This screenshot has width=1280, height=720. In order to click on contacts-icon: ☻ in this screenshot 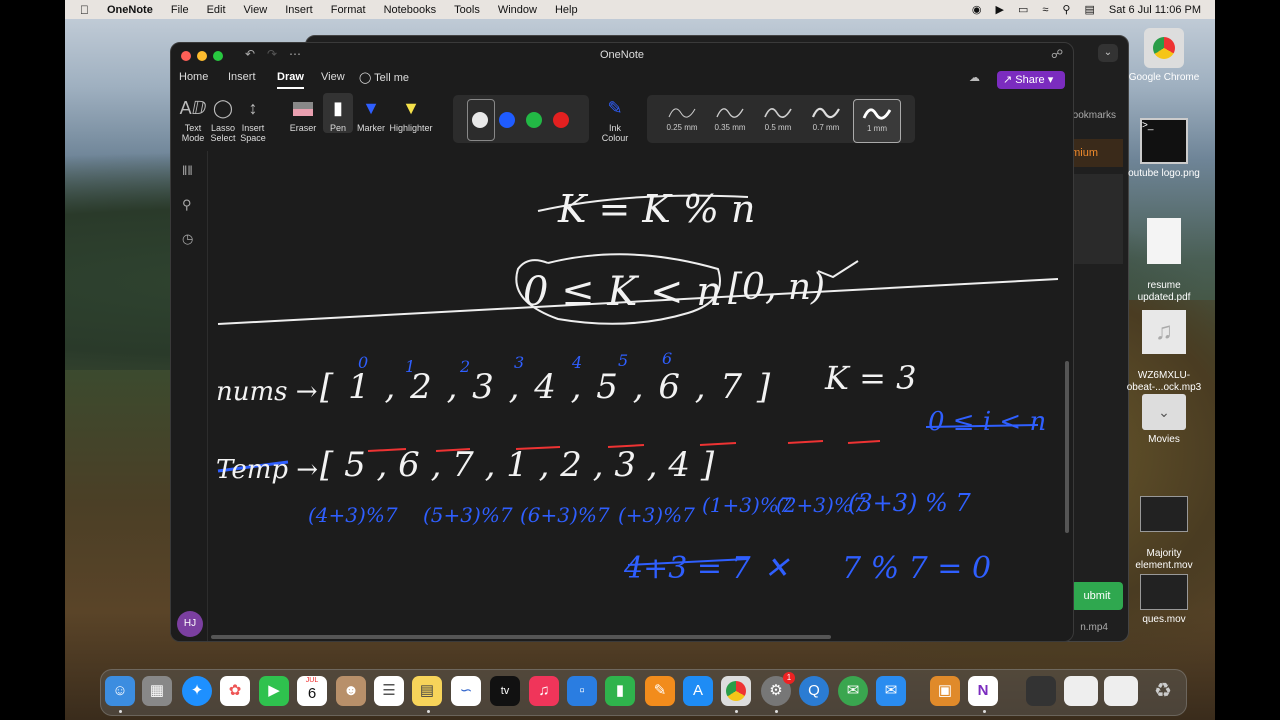, I will do `click(351, 691)`.